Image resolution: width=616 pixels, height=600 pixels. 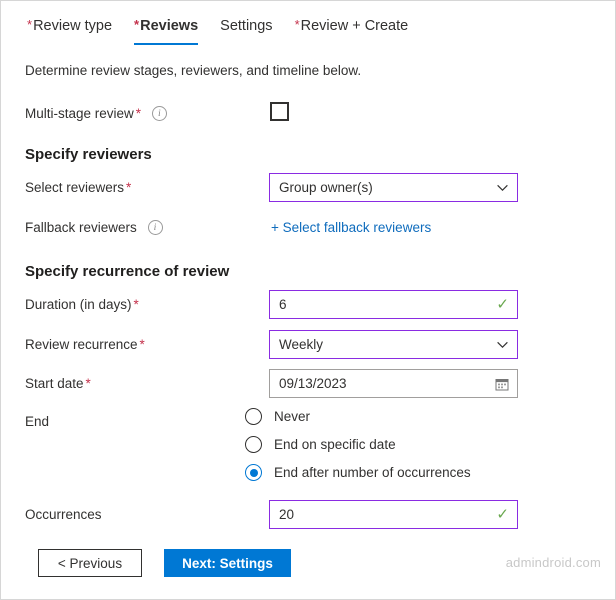 What do you see at coordinates (393, 304) in the screenshot?
I see `duration-input: 6 ✓` at bounding box center [393, 304].